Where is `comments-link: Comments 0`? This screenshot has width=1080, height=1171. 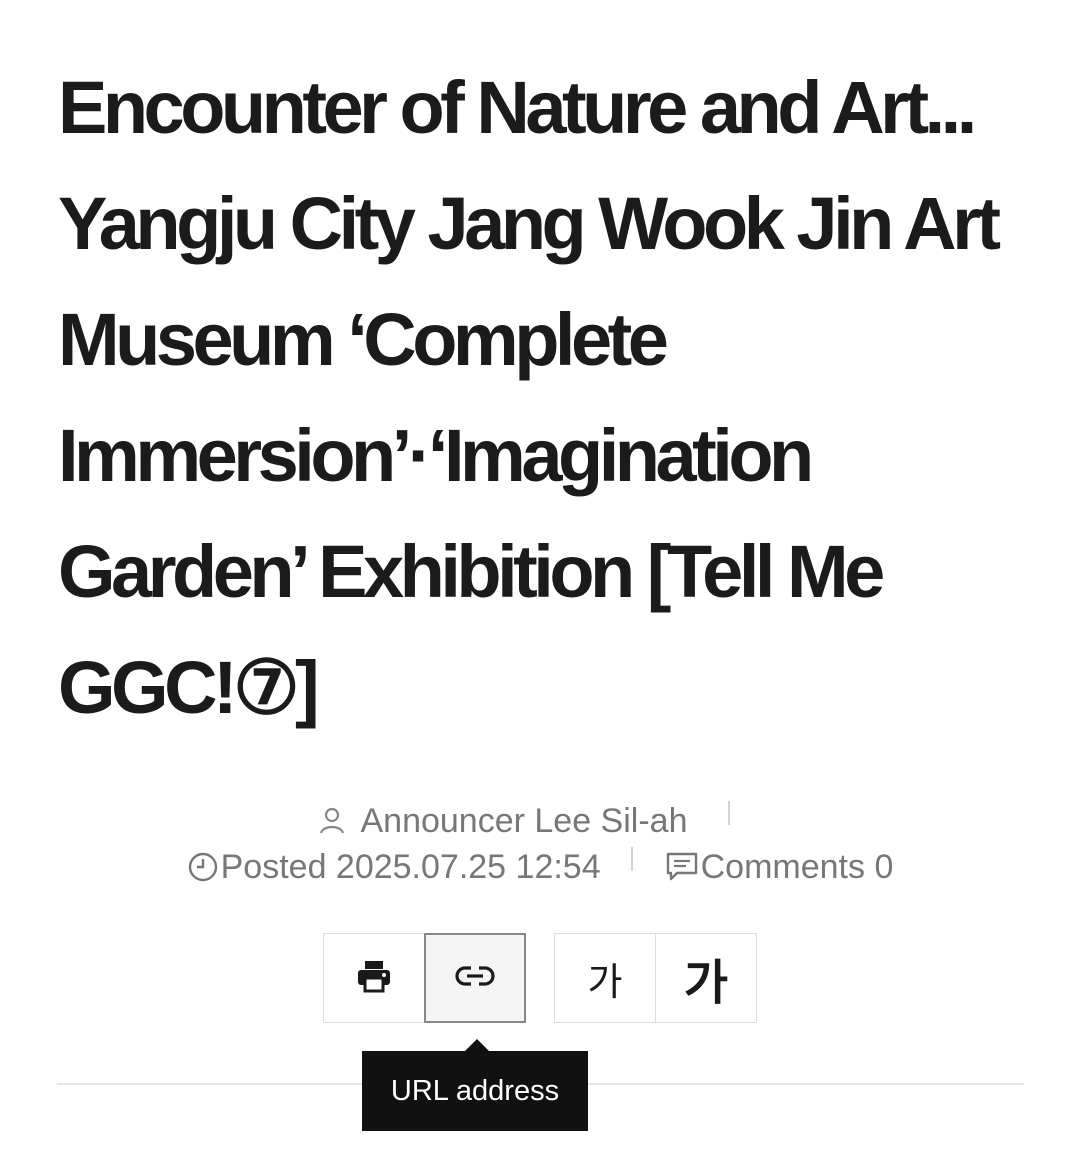
comments-link: Comments 0 is located at coordinates (779, 867).